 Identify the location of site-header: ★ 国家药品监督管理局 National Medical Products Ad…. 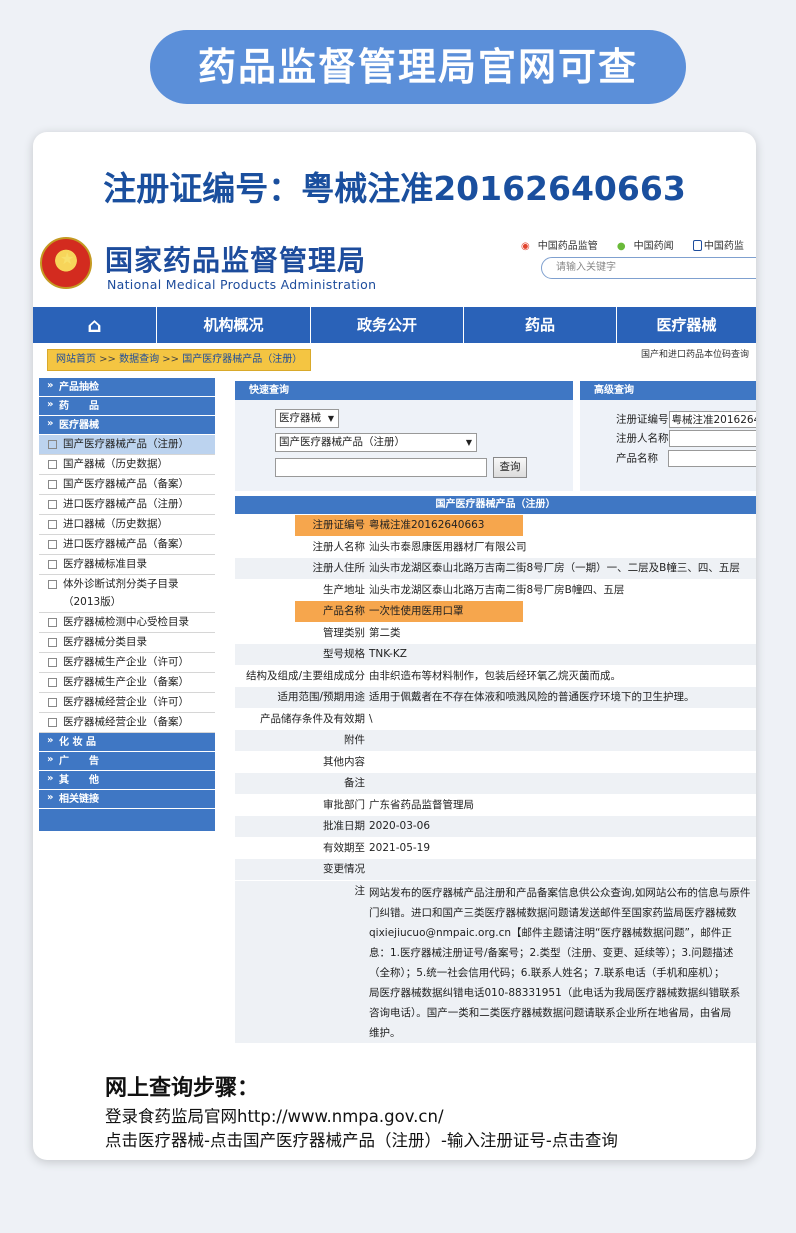
(394, 272).